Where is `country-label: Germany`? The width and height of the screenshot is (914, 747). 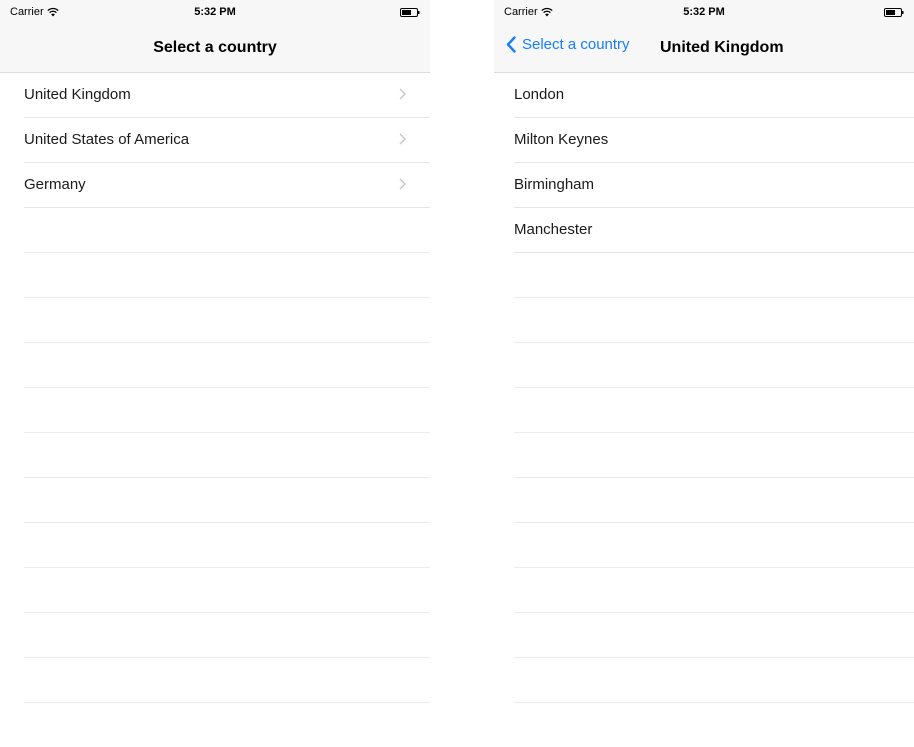 country-label: Germany is located at coordinates (55, 184).